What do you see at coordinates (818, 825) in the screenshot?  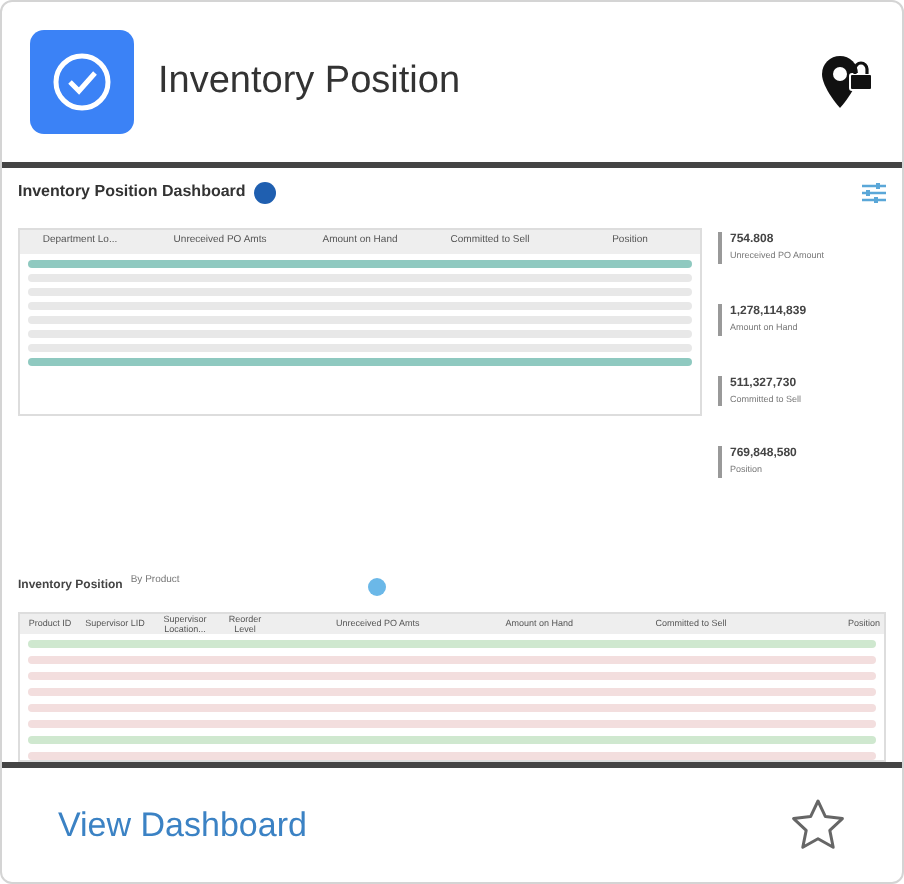 I see `star-icon` at bounding box center [818, 825].